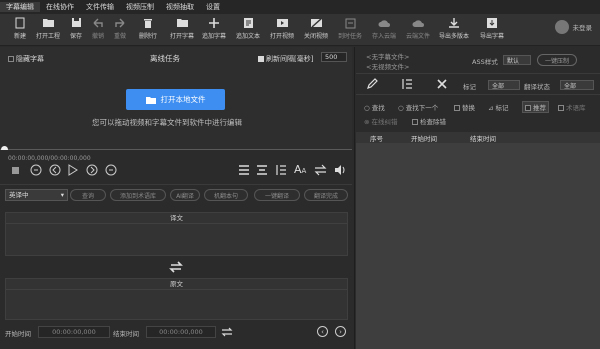 This screenshot has width=600, height=349. I want to click on translate-status-select: 全部, so click(577, 85).